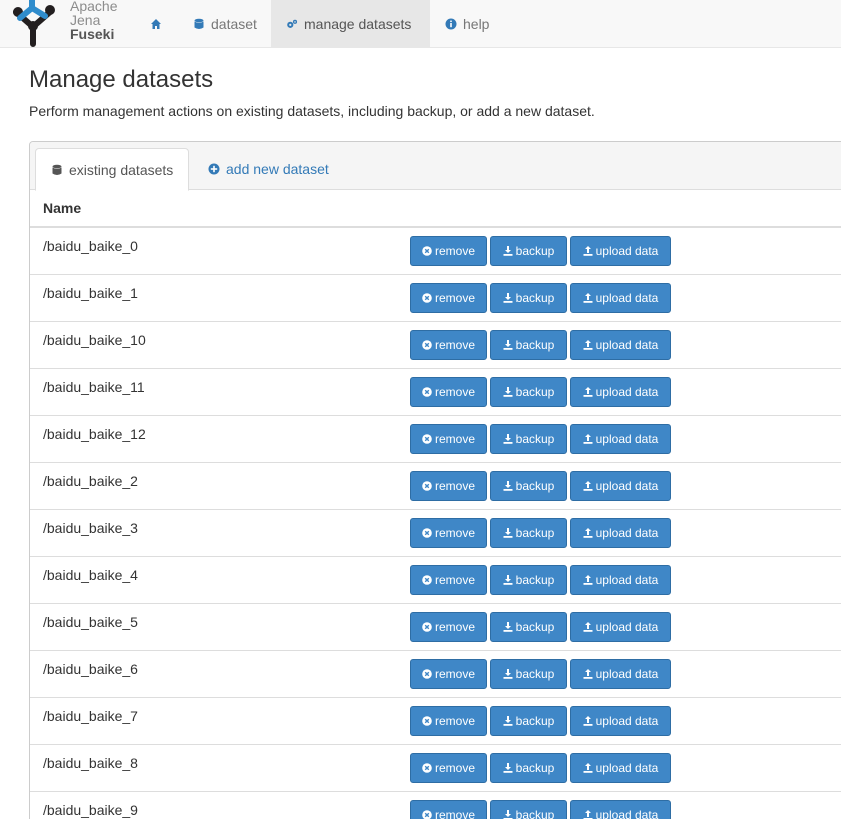 The image size is (841, 819). I want to click on table-row: /baidu_baike_4 remove backup upload data, so click(435, 580).